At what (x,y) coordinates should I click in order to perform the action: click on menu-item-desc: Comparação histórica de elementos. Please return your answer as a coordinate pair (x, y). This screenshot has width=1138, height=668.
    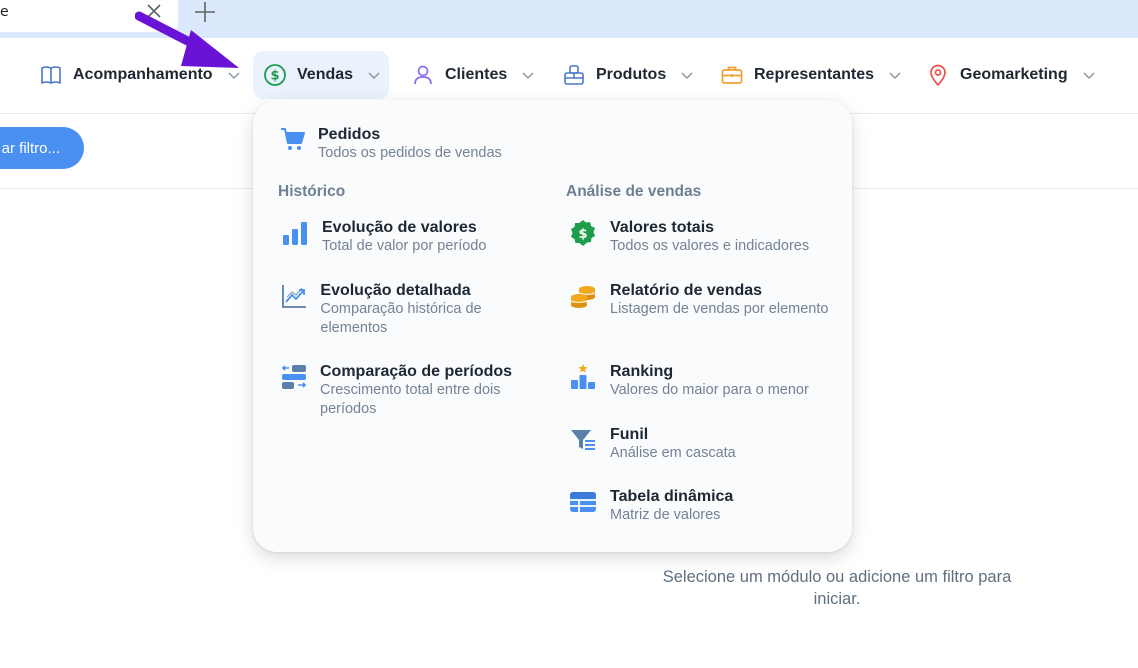
    Looking at the image, I should click on (401, 318).